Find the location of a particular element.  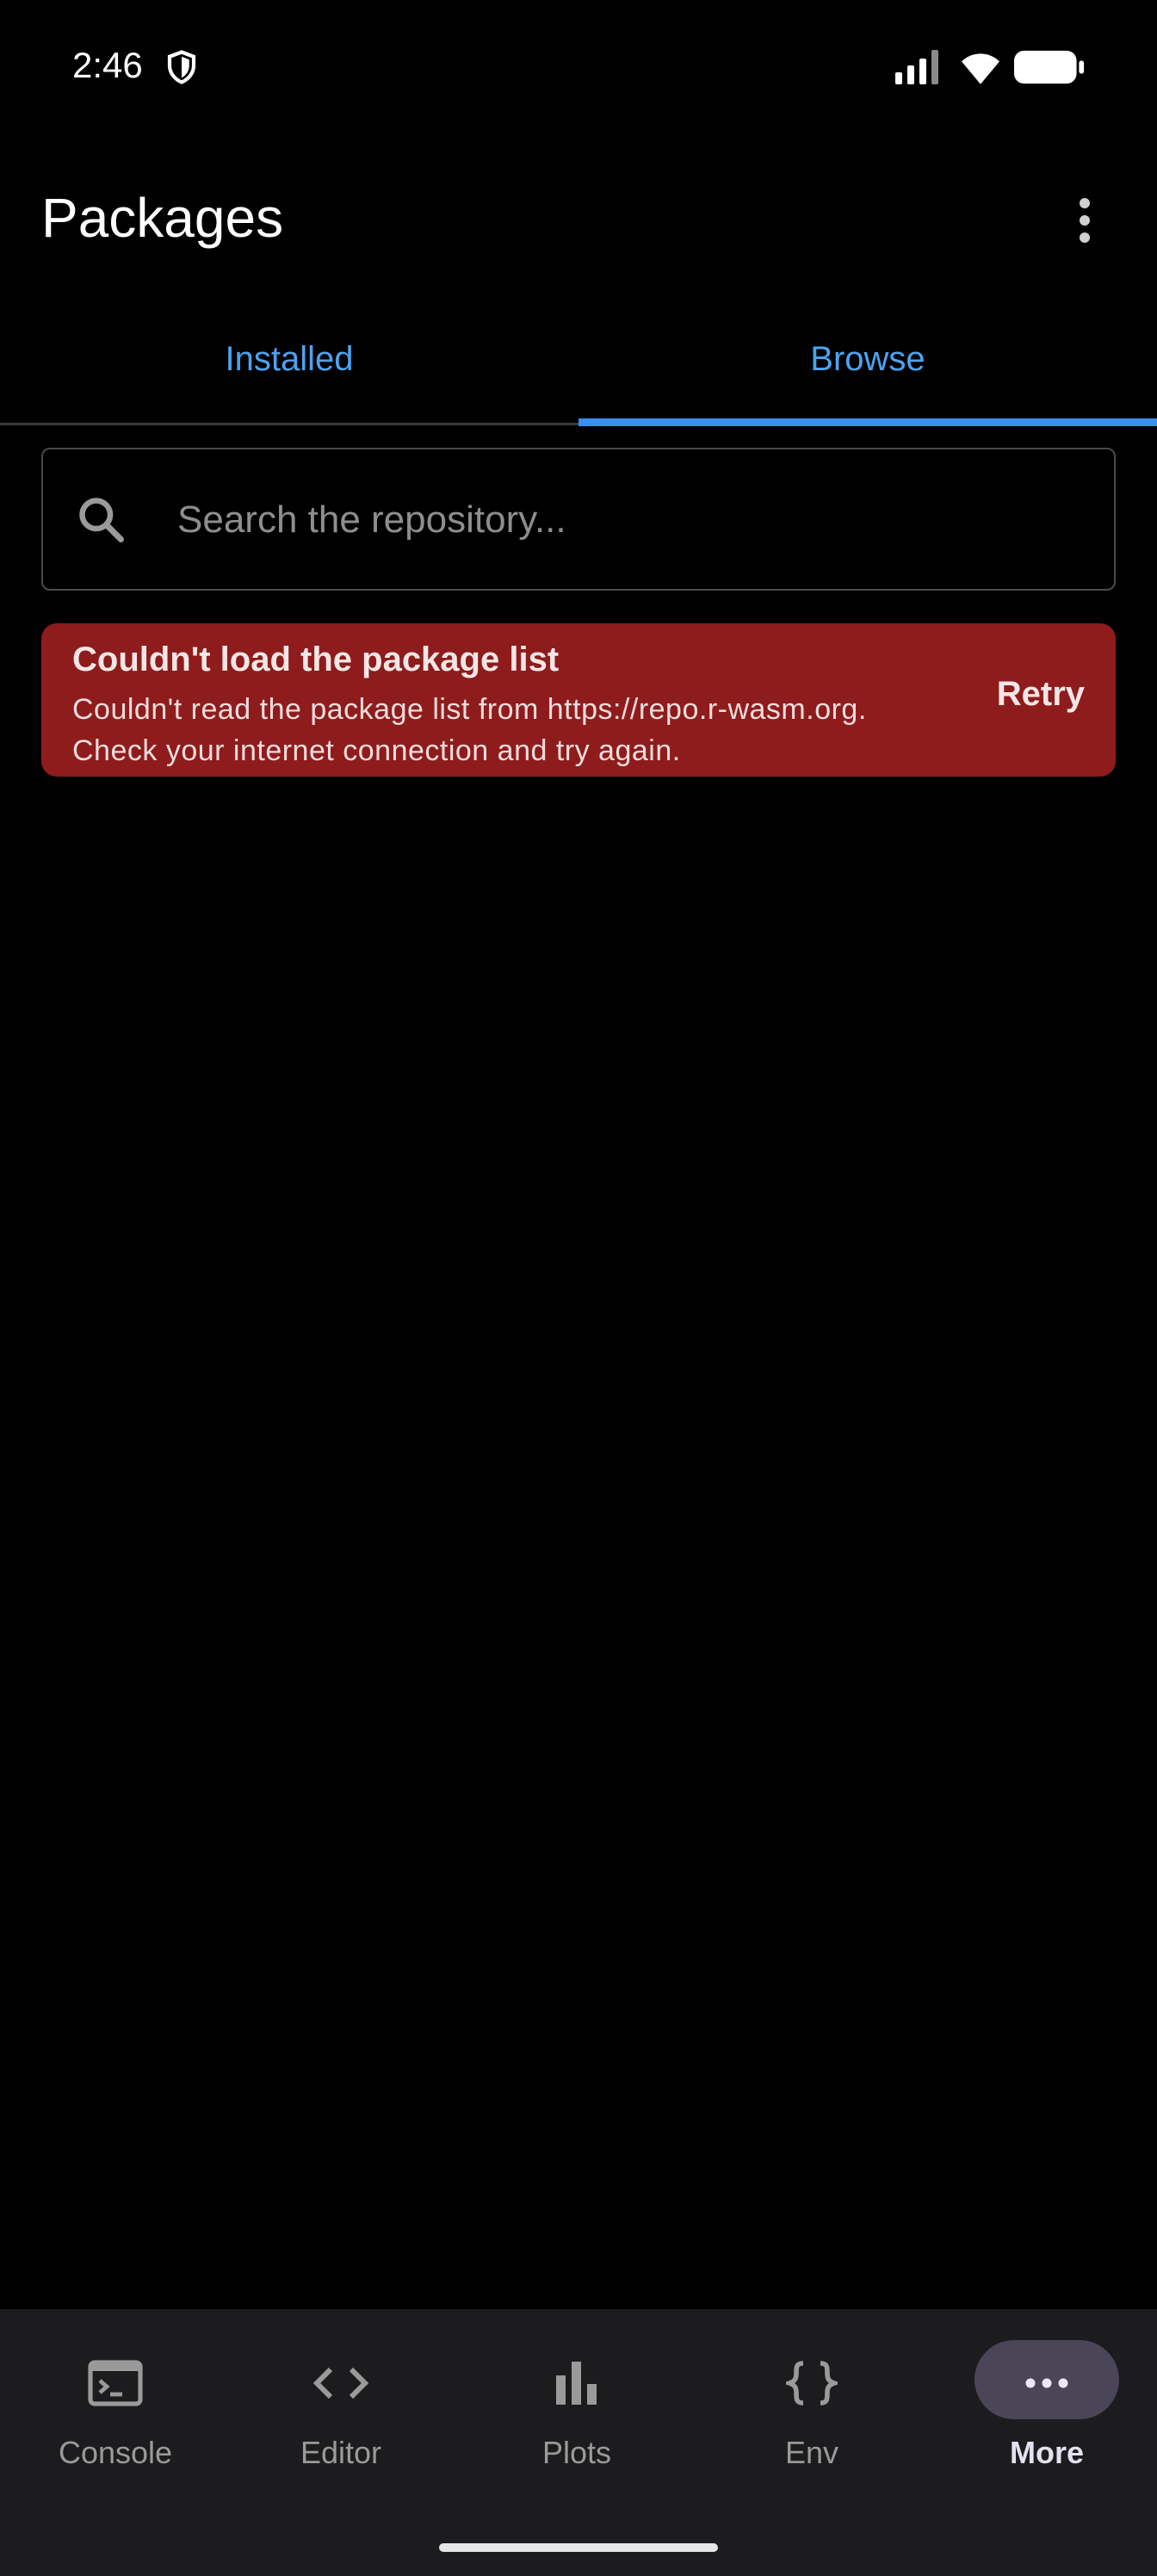

overflow-menu-button is located at coordinates (1085, 221).